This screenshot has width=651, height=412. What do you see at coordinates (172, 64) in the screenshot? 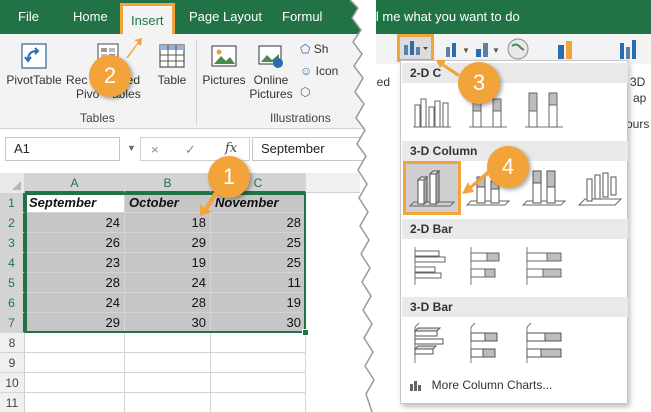
I see `table-button: Table` at bounding box center [172, 64].